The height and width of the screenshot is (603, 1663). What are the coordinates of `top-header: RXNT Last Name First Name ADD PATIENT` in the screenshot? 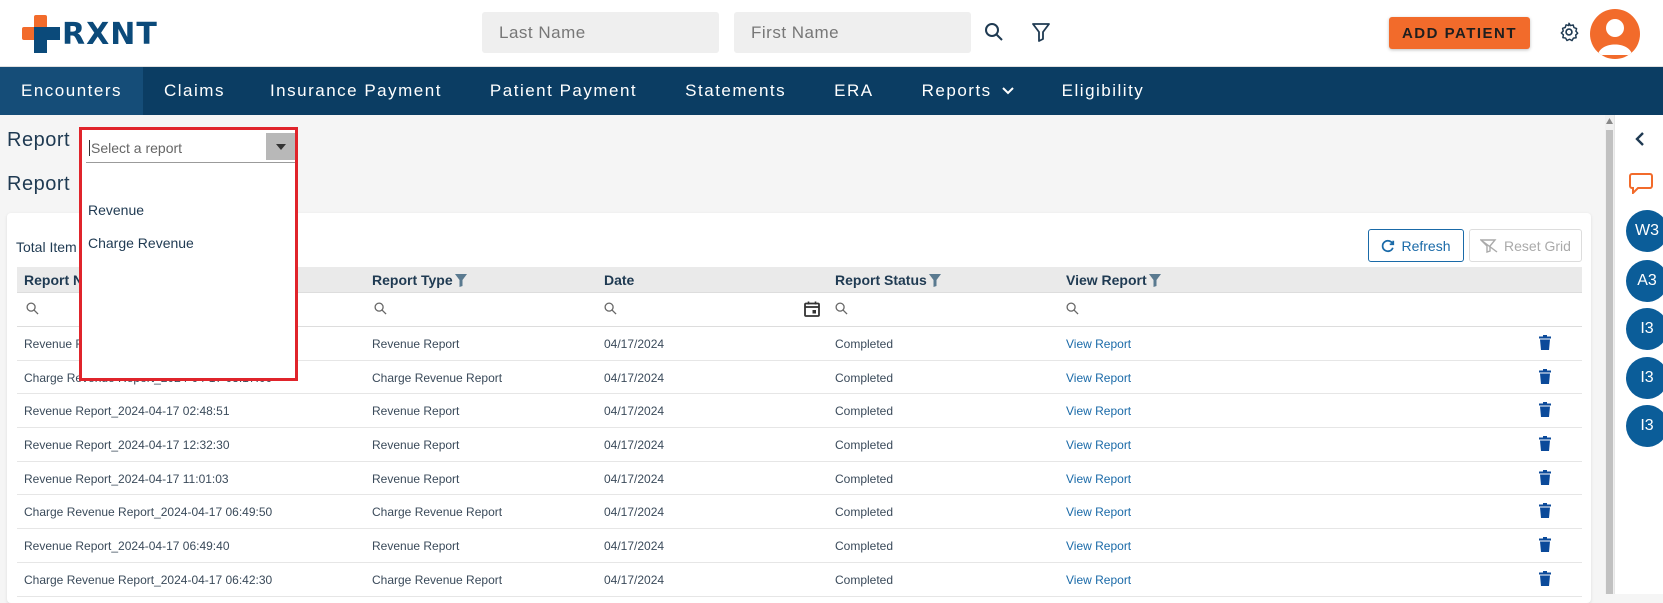 It's located at (831, 33).